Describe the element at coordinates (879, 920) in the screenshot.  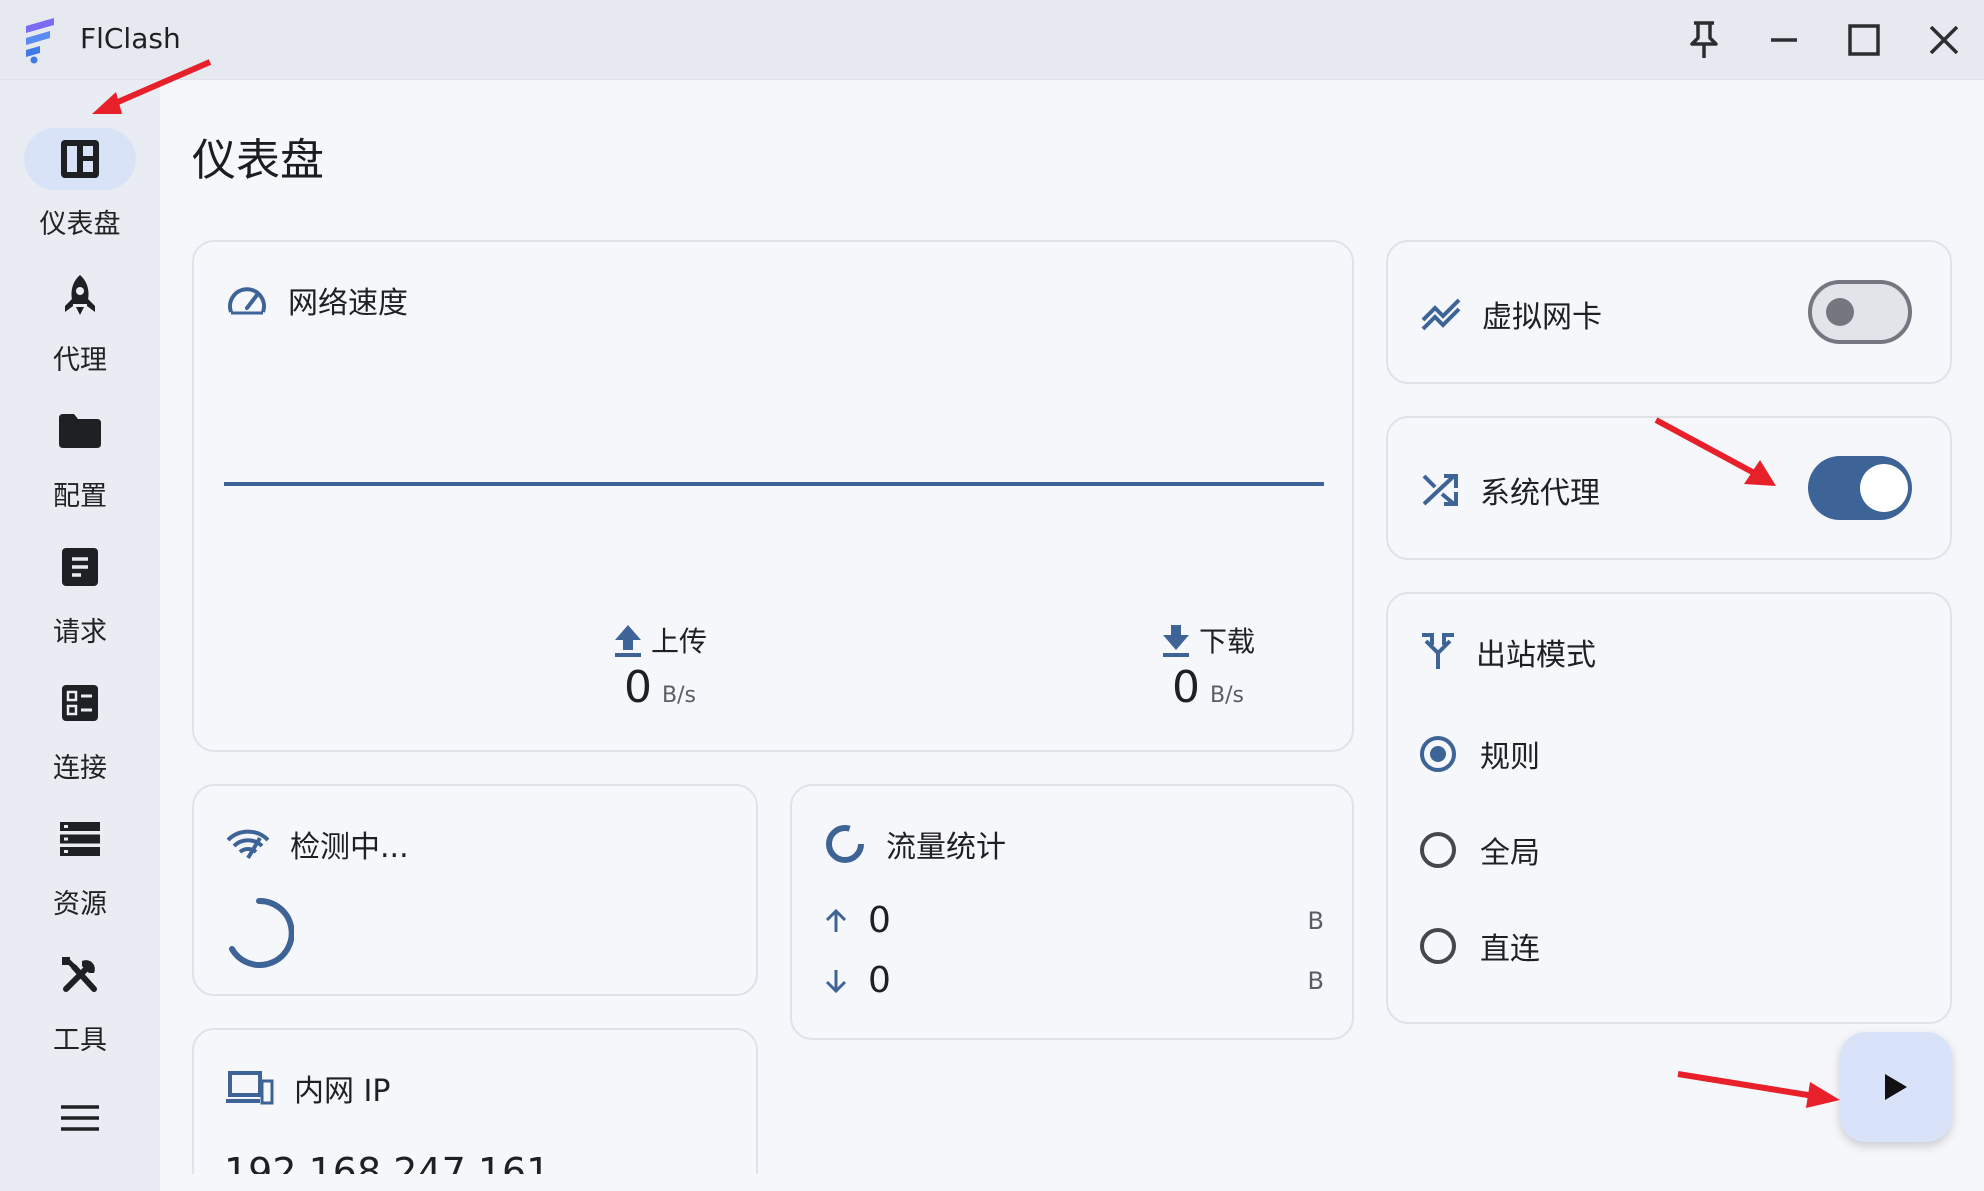
I see `traffic-upload-value: 0` at that location.